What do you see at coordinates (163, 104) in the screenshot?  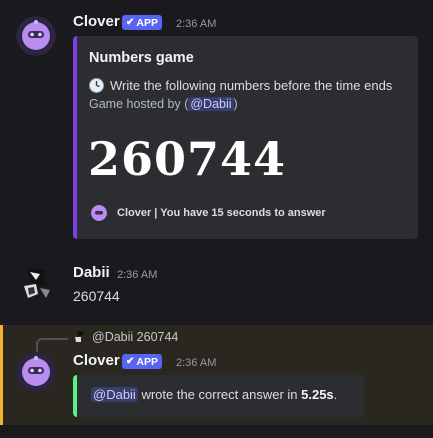 I see `game-host-line: Game hosted by (@Dabii)` at bounding box center [163, 104].